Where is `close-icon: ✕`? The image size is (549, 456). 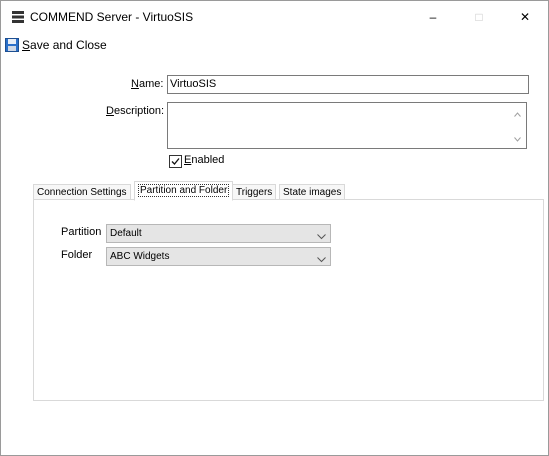
close-icon: ✕ is located at coordinates (525, 17).